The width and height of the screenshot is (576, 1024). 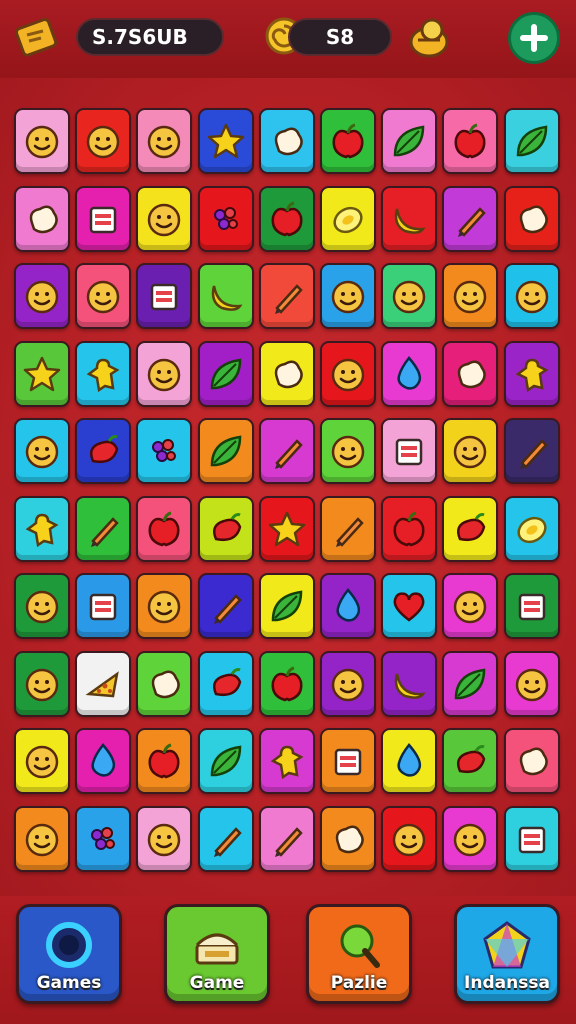 What do you see at coordinates (507, 954) in the screenshot?
I see `nav-button-indanssa: Indanssa` at bounding box center [507, 954].